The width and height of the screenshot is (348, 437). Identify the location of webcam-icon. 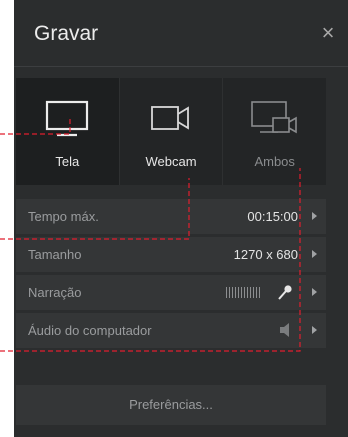
(170, 118).